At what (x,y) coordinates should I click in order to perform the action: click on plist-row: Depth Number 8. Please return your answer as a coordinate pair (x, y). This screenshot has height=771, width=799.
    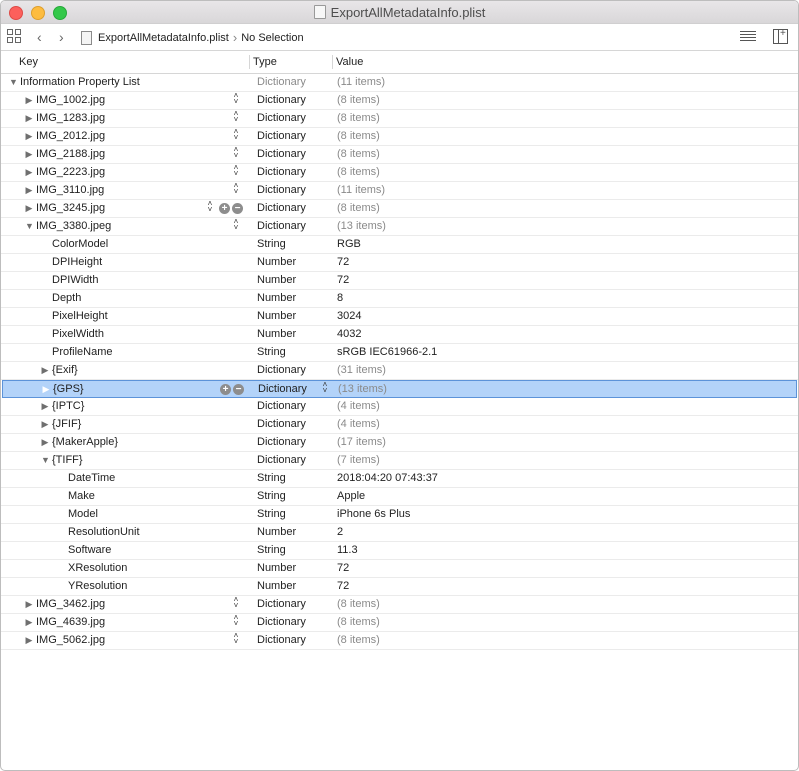
    Looking at the image, I should click on (399, 299).